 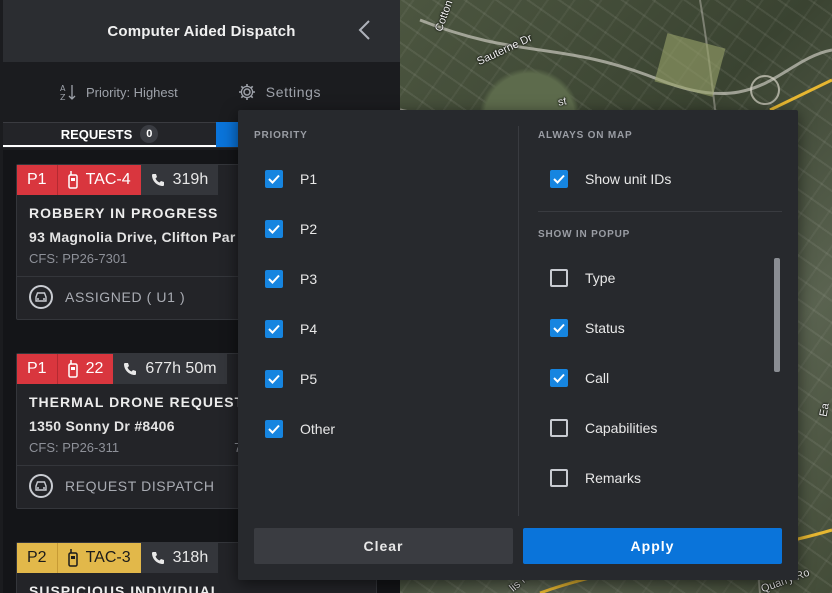 I want to click on option-label: P4, so click(x=309, y=329).